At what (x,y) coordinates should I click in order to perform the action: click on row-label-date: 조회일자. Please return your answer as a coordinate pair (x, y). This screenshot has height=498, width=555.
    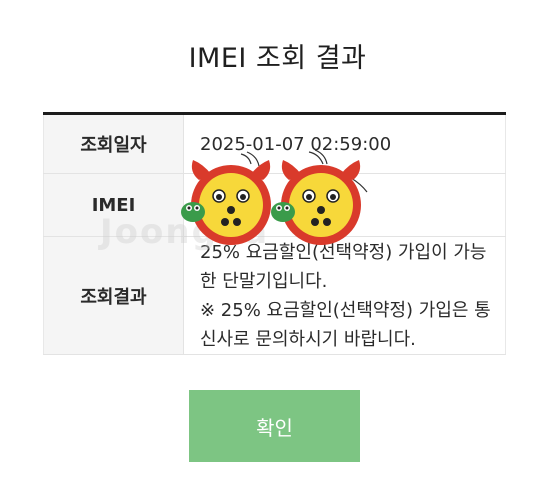
    Looking at the image, I should click on (113, 143).